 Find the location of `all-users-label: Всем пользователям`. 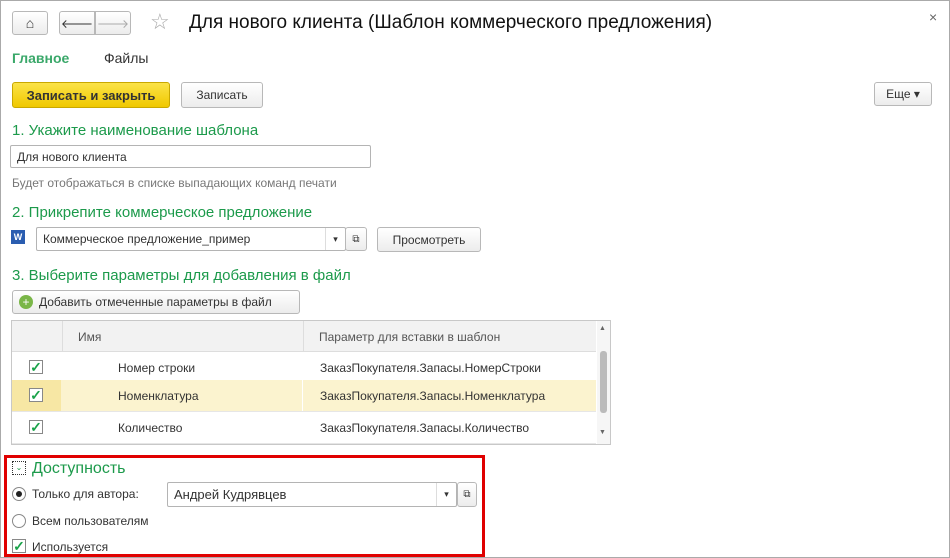

all-users-label: Всем пользователям is located at coordinates (90, 521).